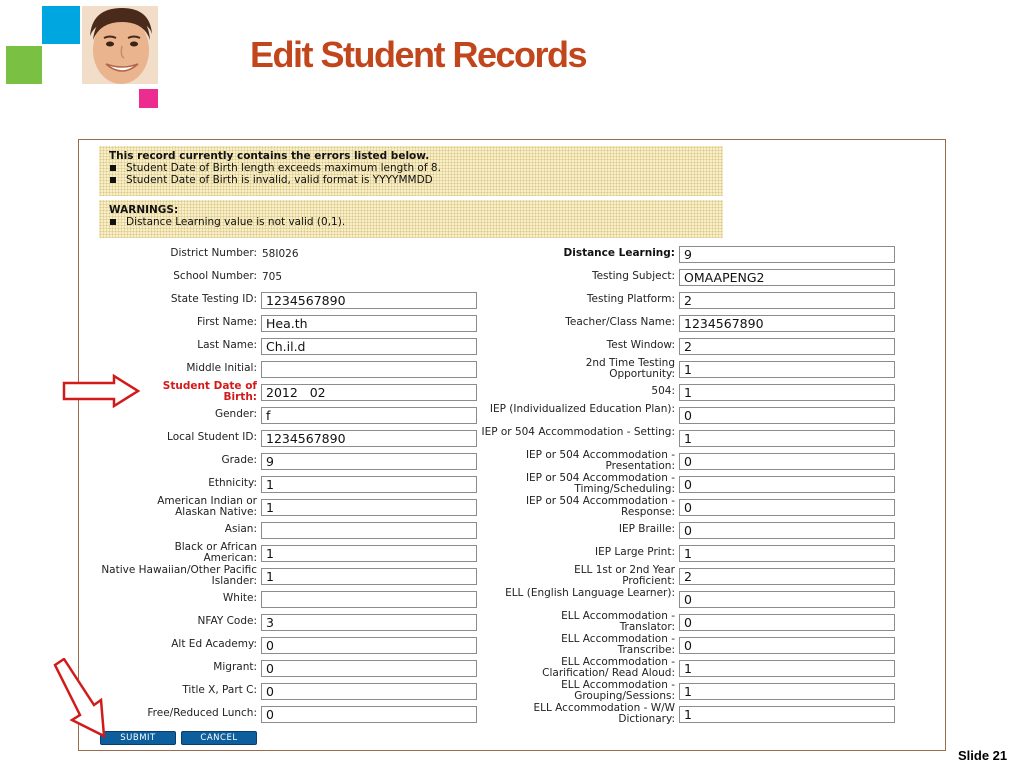 The height and width of the screenshot is (768, 1024). What do you see at coordinates (369, 507) in the screenshot?
I see `input-american-indian: 1` at bounding box center [369, 507].